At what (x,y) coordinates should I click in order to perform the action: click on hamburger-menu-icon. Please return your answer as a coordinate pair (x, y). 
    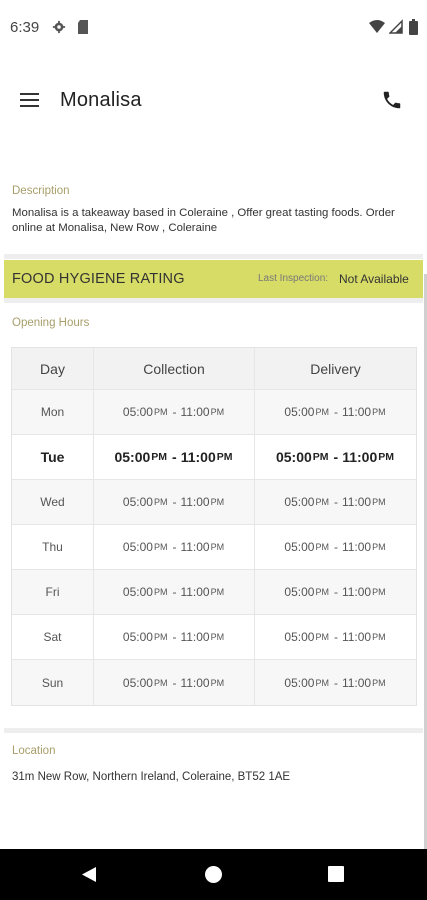
    Looking at the image, I should click on (30, 101).